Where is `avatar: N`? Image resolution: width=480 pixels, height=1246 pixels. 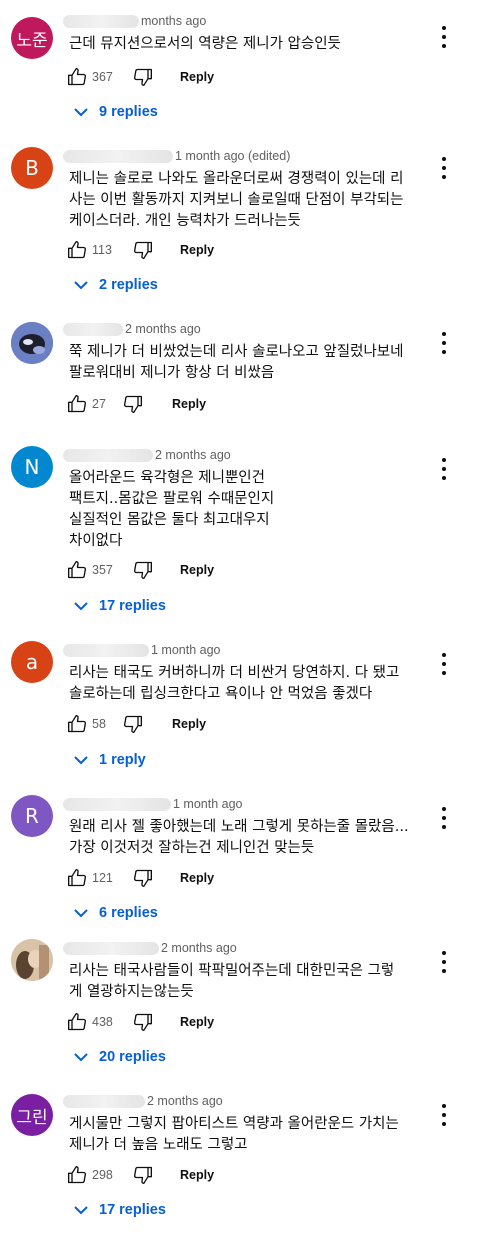
avatar: N is located at coordinates (32, 467).